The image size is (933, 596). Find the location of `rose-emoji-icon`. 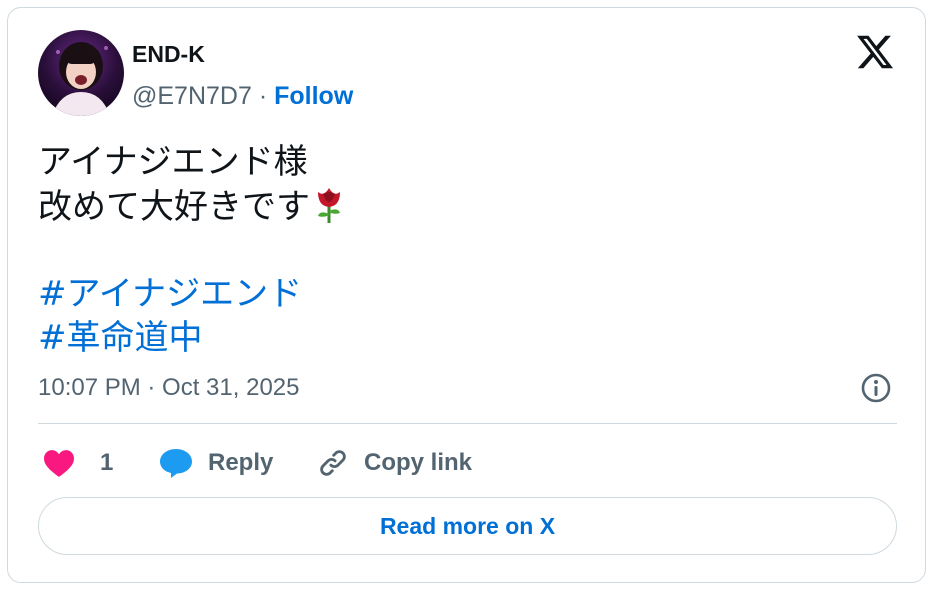

rose-emoji-icon is located at coordinates (329, 209).